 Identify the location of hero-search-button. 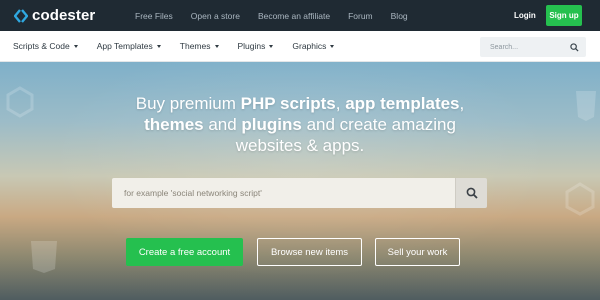
(471, 193).